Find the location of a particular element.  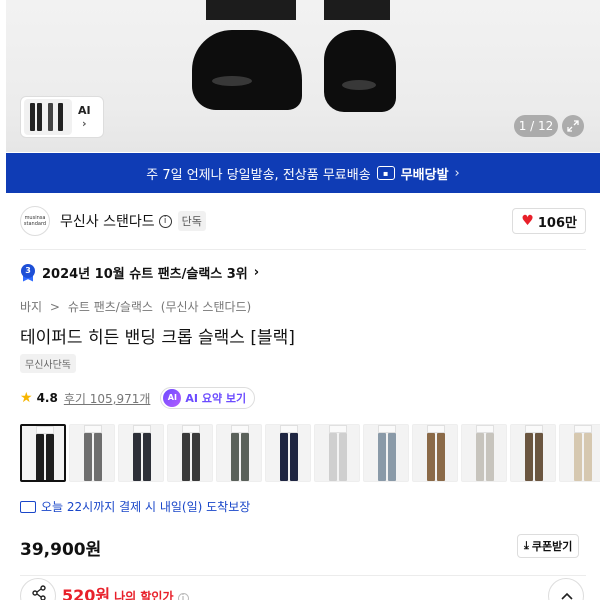

ranking-link: 3 2024년 10월 슈트 팬츠/슬랙스 3위 › is located at coordinates (139, 272).